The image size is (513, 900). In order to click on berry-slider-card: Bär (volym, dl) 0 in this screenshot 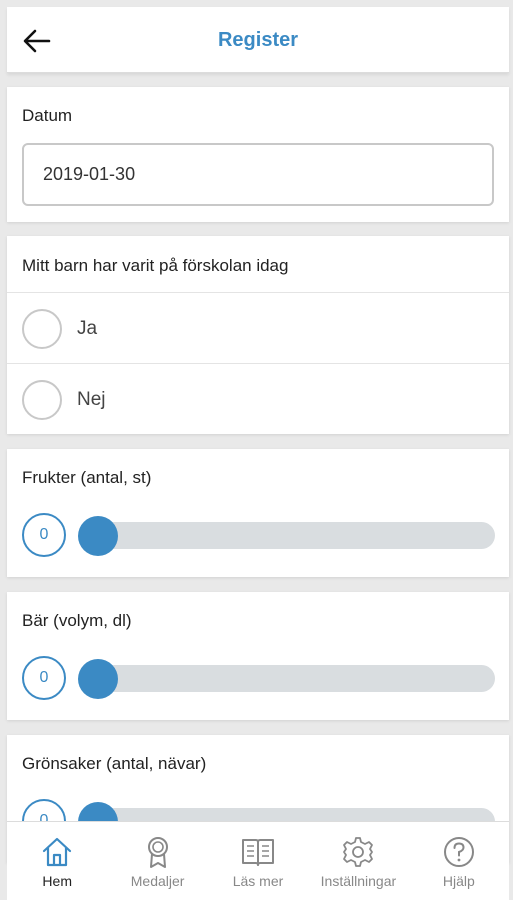, I will do `click(258, 656)`.